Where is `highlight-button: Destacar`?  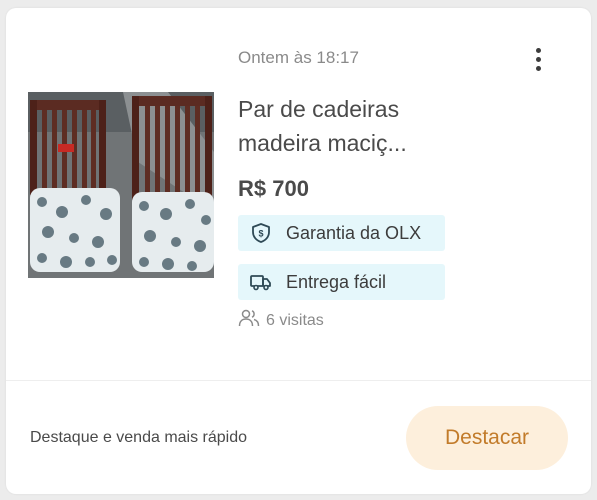 highlight-button: Destacar is located at coordinates (487, 438).